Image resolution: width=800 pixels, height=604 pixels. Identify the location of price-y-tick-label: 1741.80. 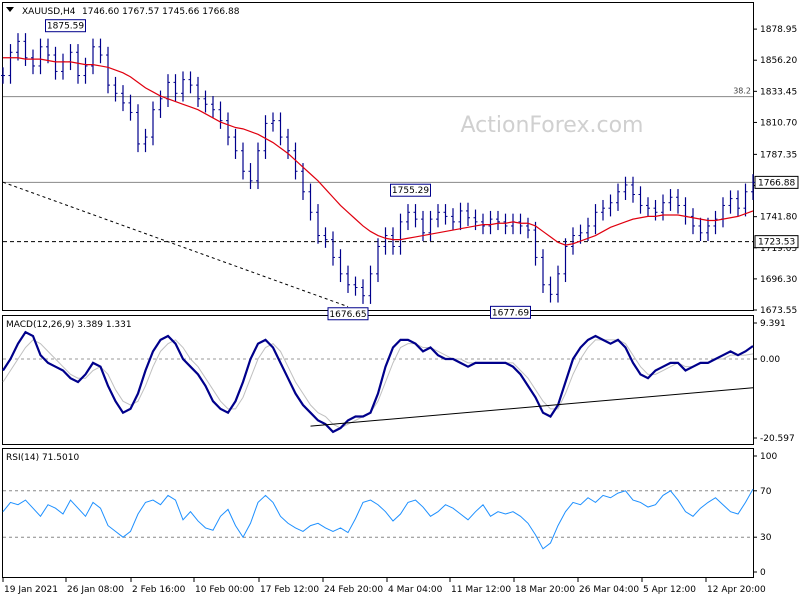
(778, 218).